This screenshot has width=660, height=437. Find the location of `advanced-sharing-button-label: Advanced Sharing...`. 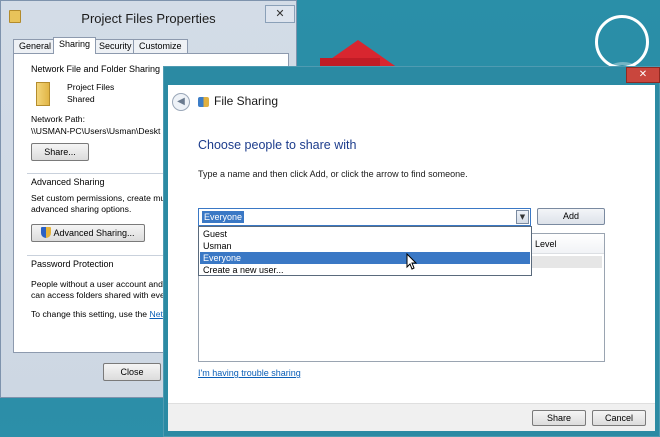

advanced-sharing-button-label: Advanced Sharing... is located at coordinates (94, 233).